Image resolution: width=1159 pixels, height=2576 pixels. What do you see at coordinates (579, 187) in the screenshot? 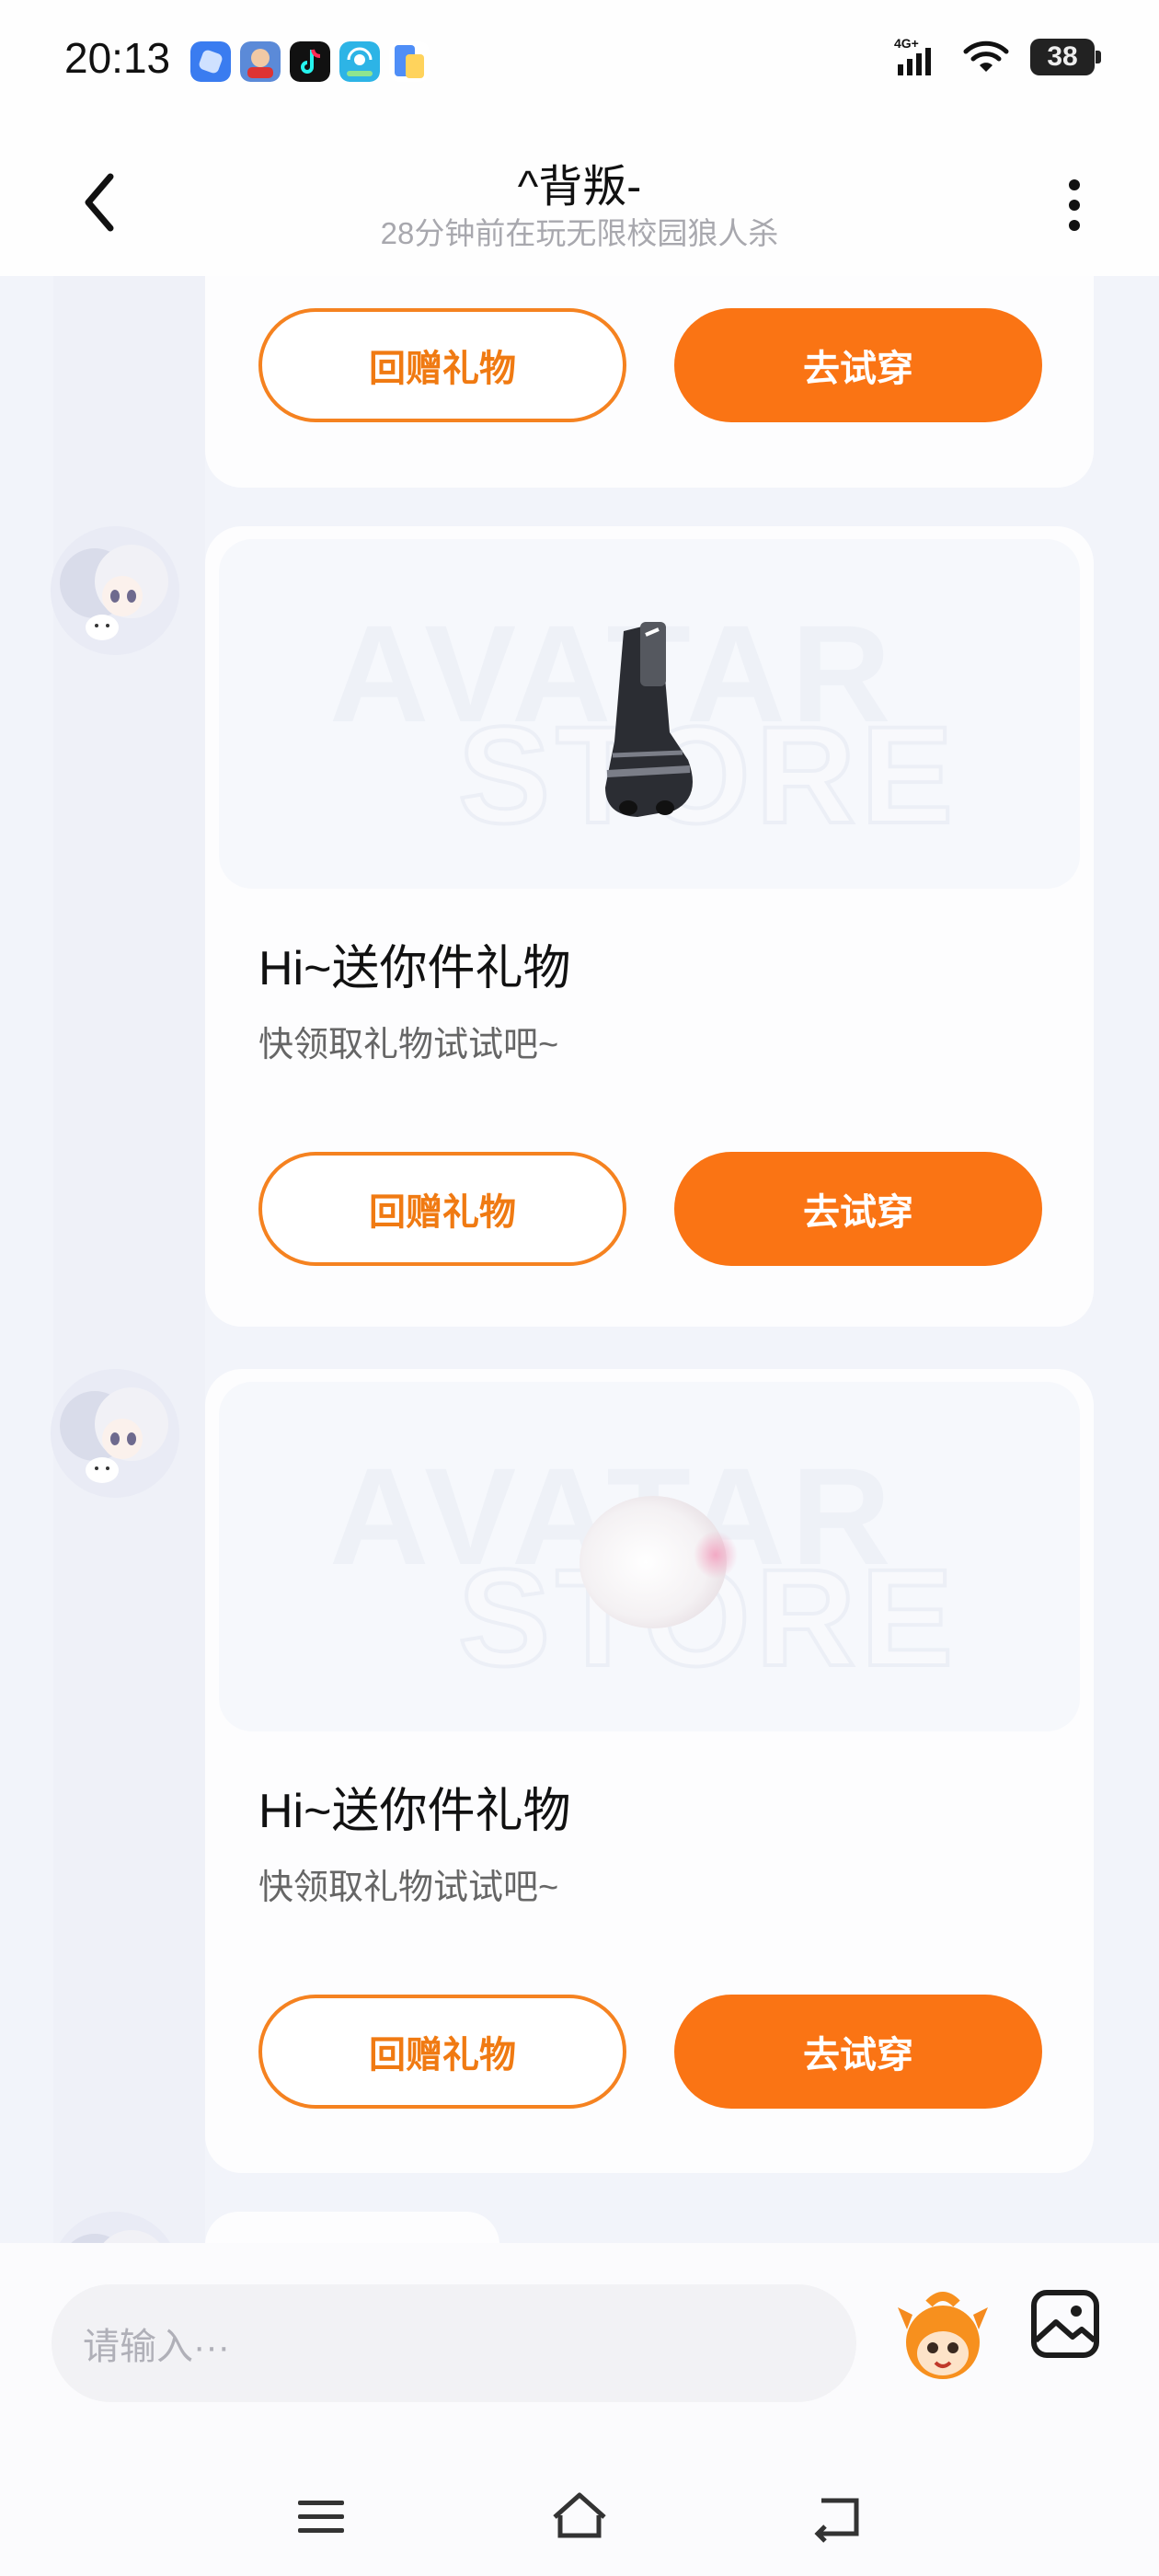
I see `chat-title: ^背叛-` at bounding box center [579, 187].